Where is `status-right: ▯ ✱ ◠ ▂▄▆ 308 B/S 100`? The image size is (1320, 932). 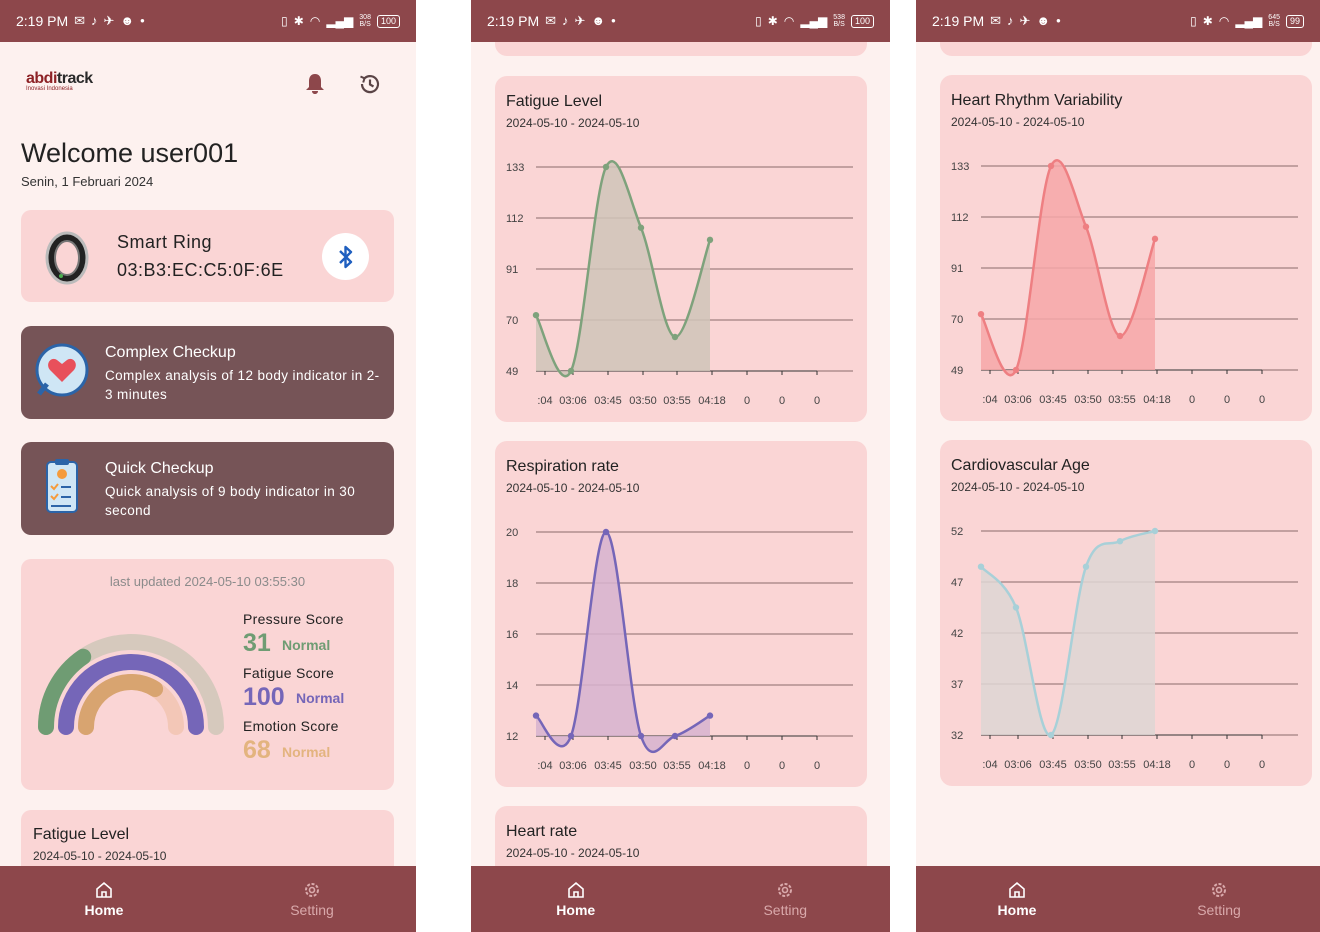
status-right: ▯ ✱ ◠ ▂▄▆ 308 B/S 100 is located at coordinates (340, 21).